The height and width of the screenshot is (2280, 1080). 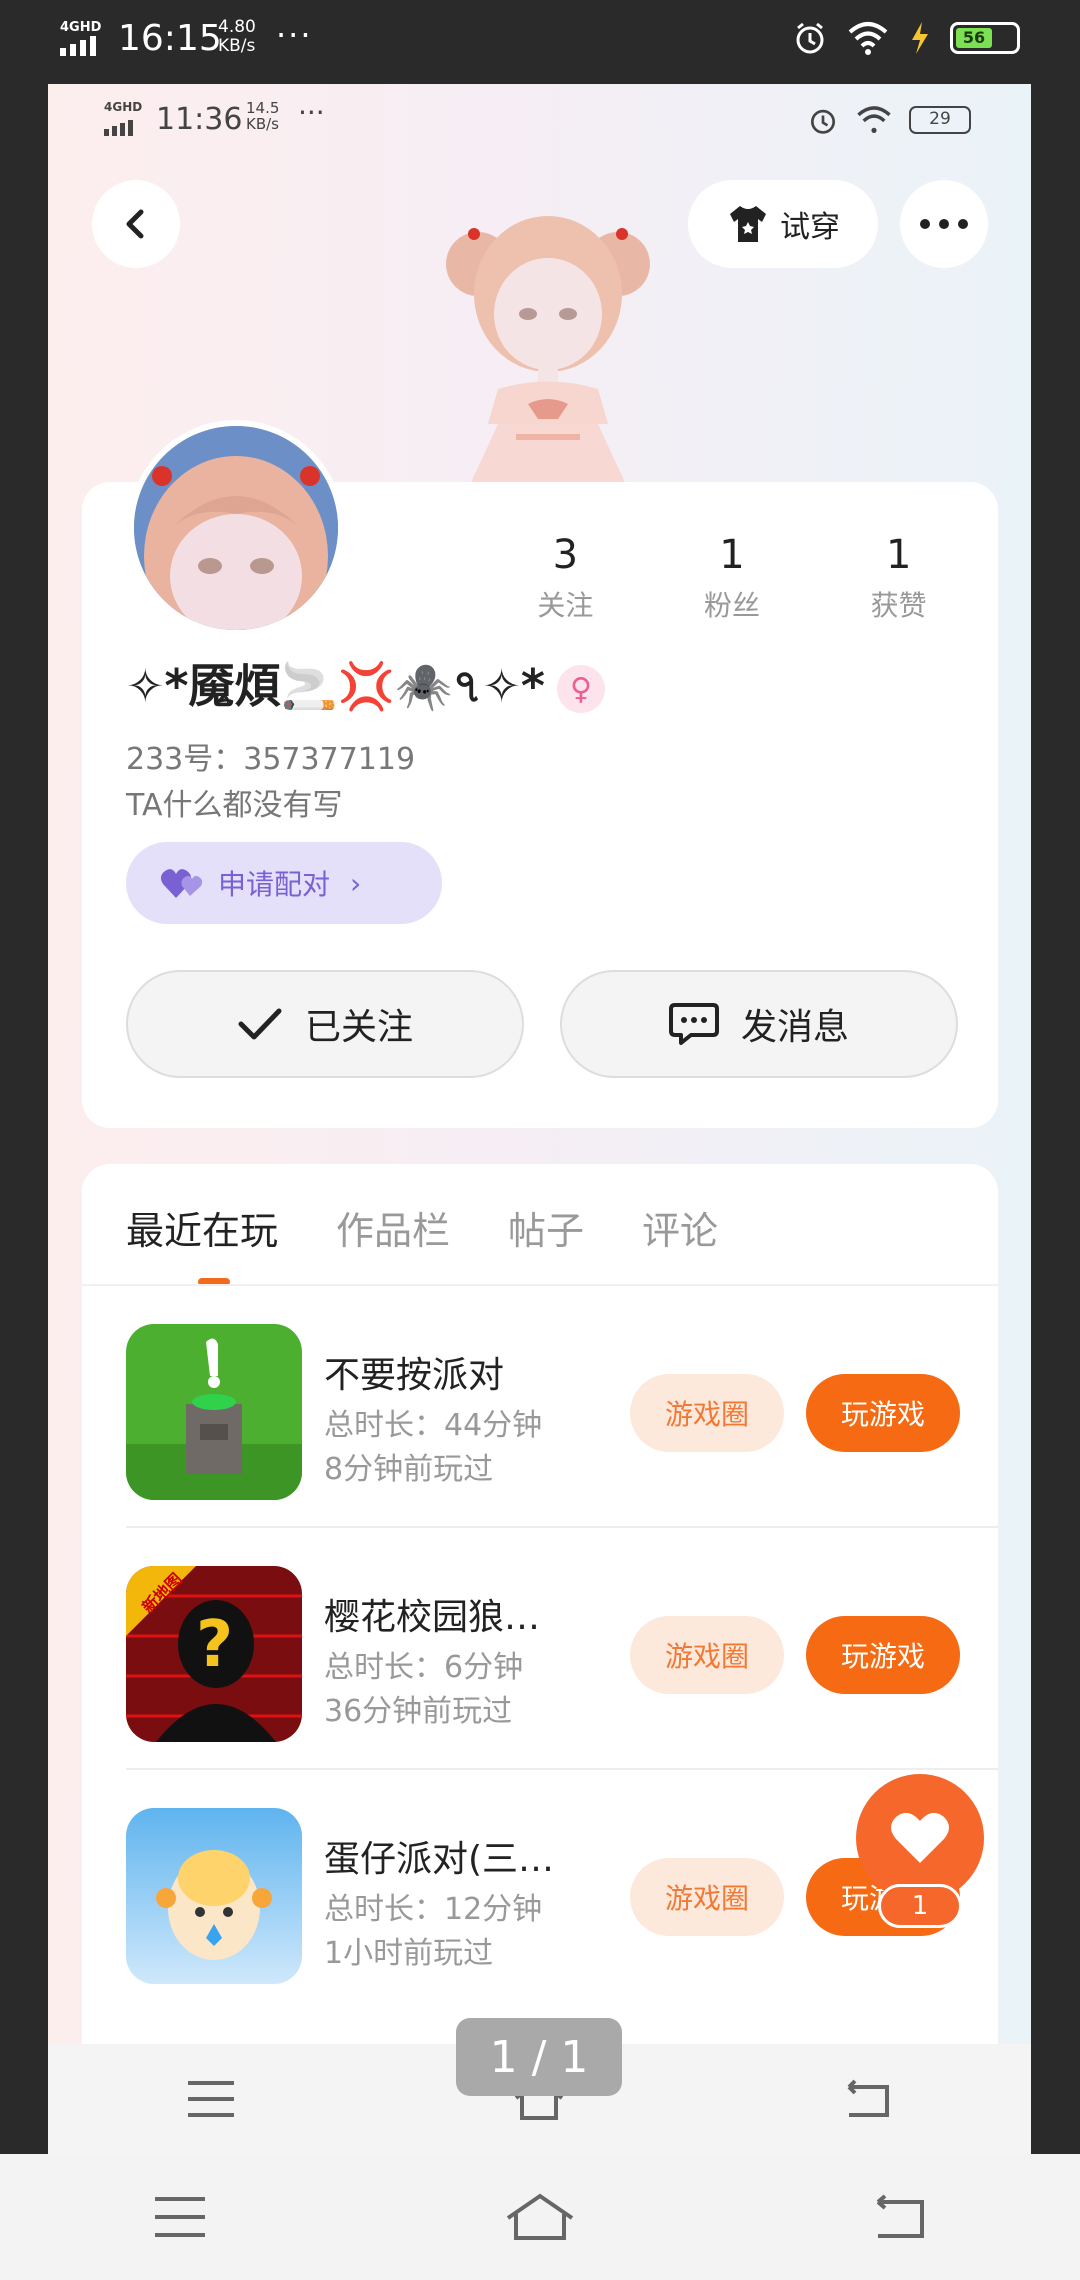 I want to click on send-message-button: 发消息, so click(x=759, y=1024).